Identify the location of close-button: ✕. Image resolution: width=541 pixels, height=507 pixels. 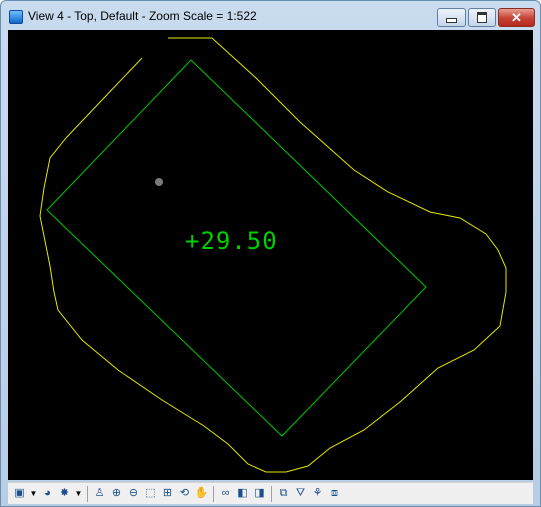
(516, 17).